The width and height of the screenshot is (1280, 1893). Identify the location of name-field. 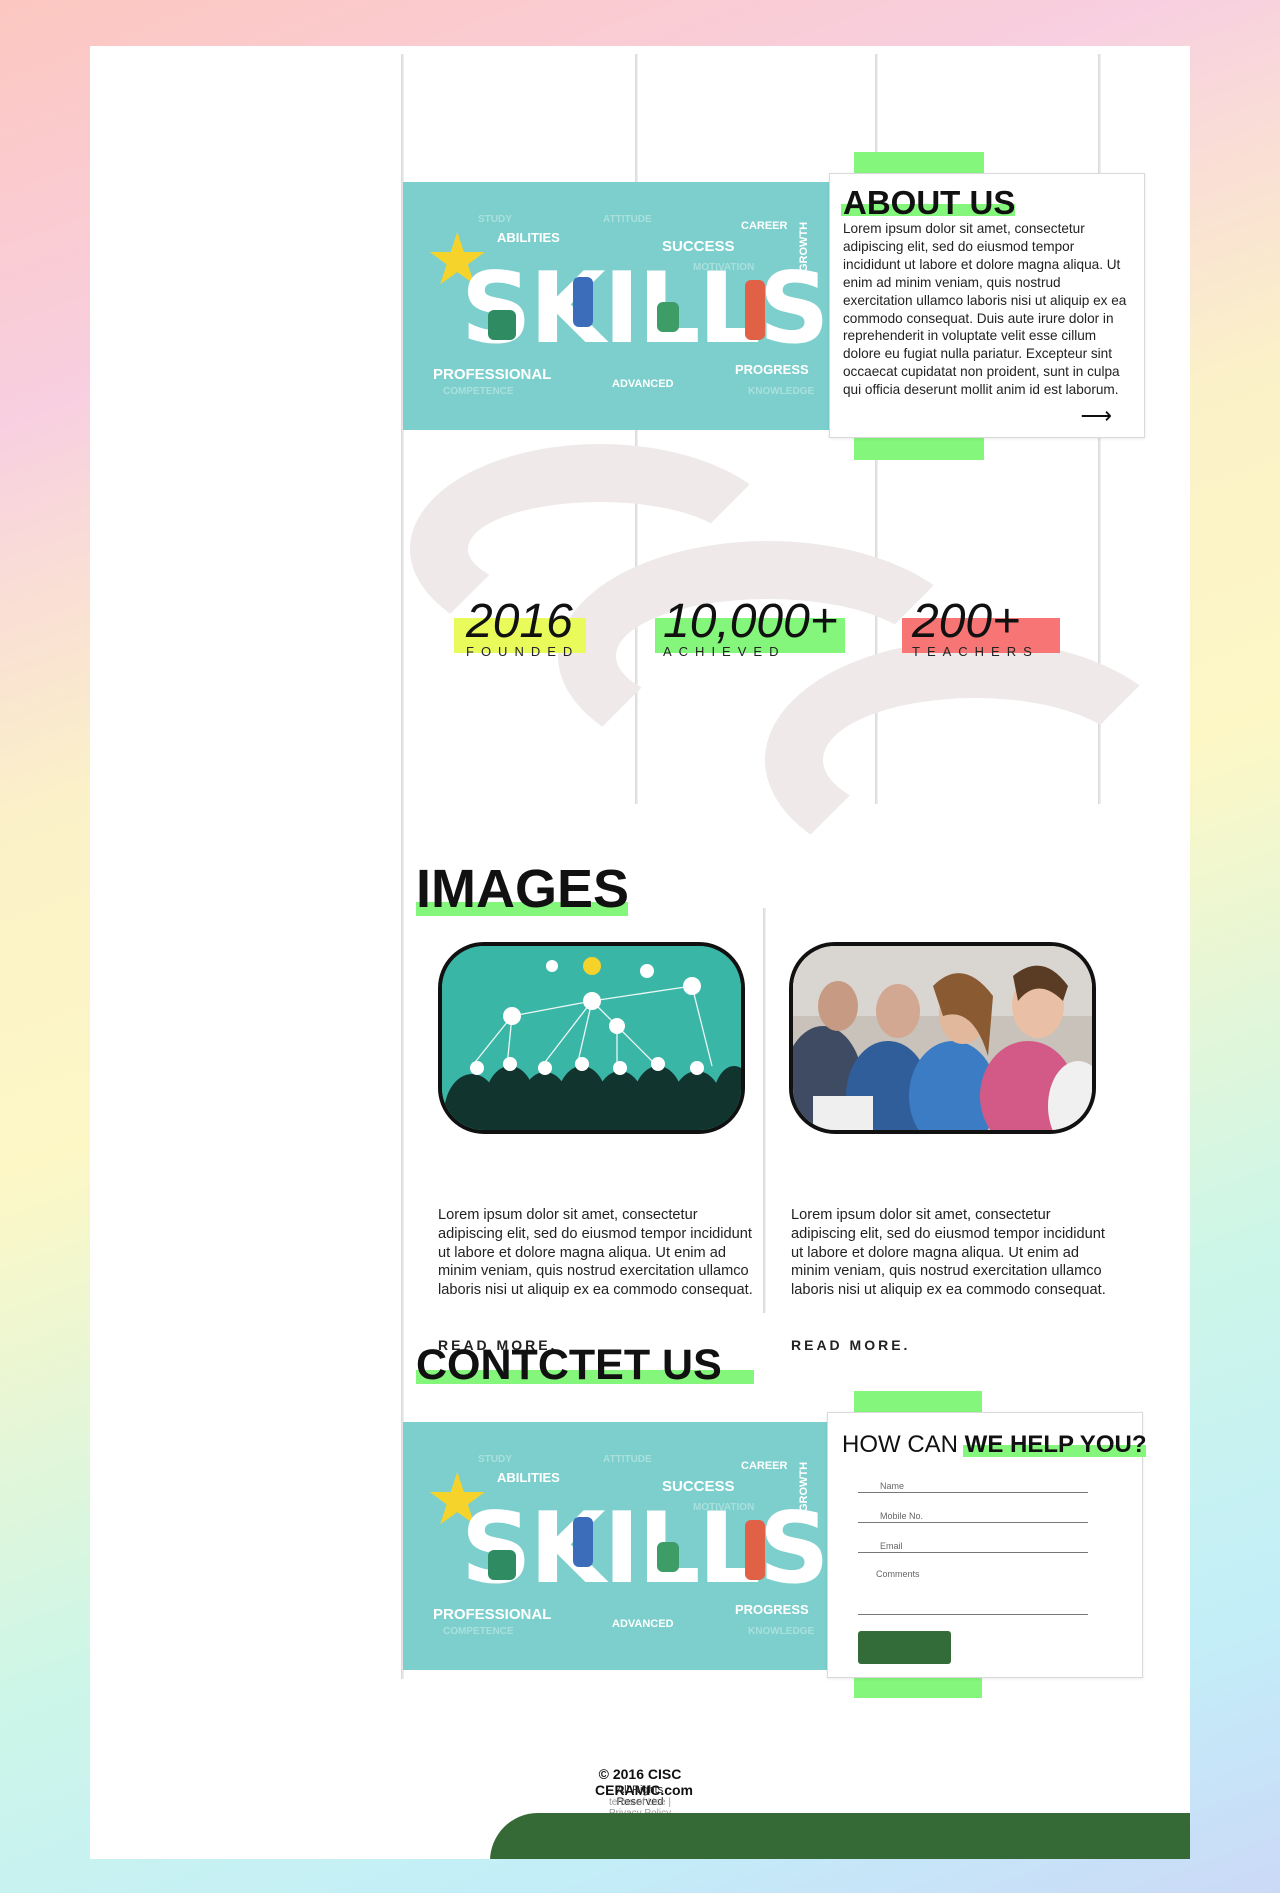
(973, 1486).